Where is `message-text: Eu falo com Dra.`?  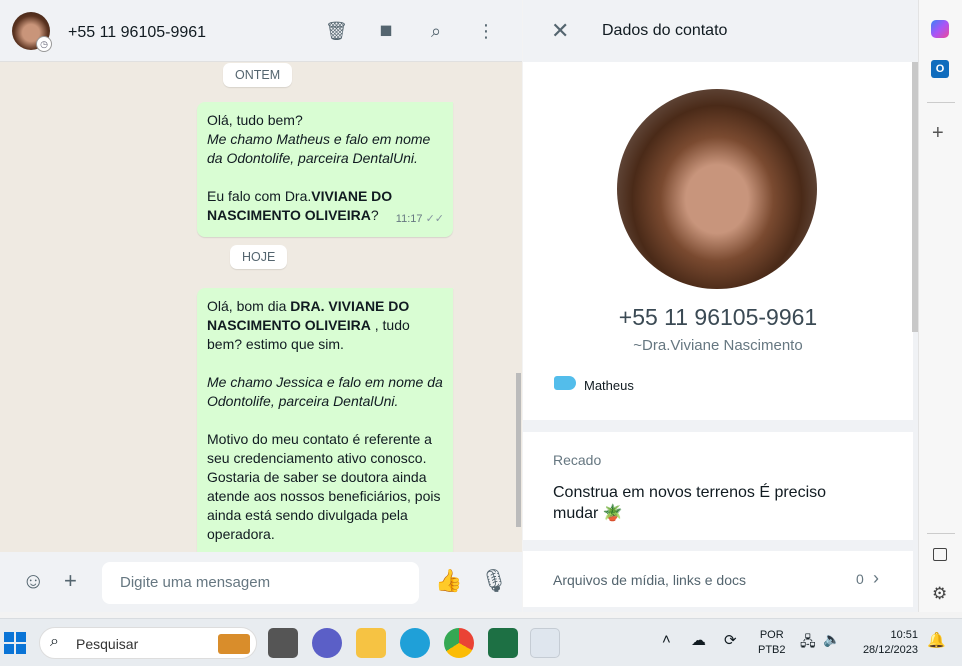
message-text: Eu falo com Dra. is located at coordinates (259, 196).